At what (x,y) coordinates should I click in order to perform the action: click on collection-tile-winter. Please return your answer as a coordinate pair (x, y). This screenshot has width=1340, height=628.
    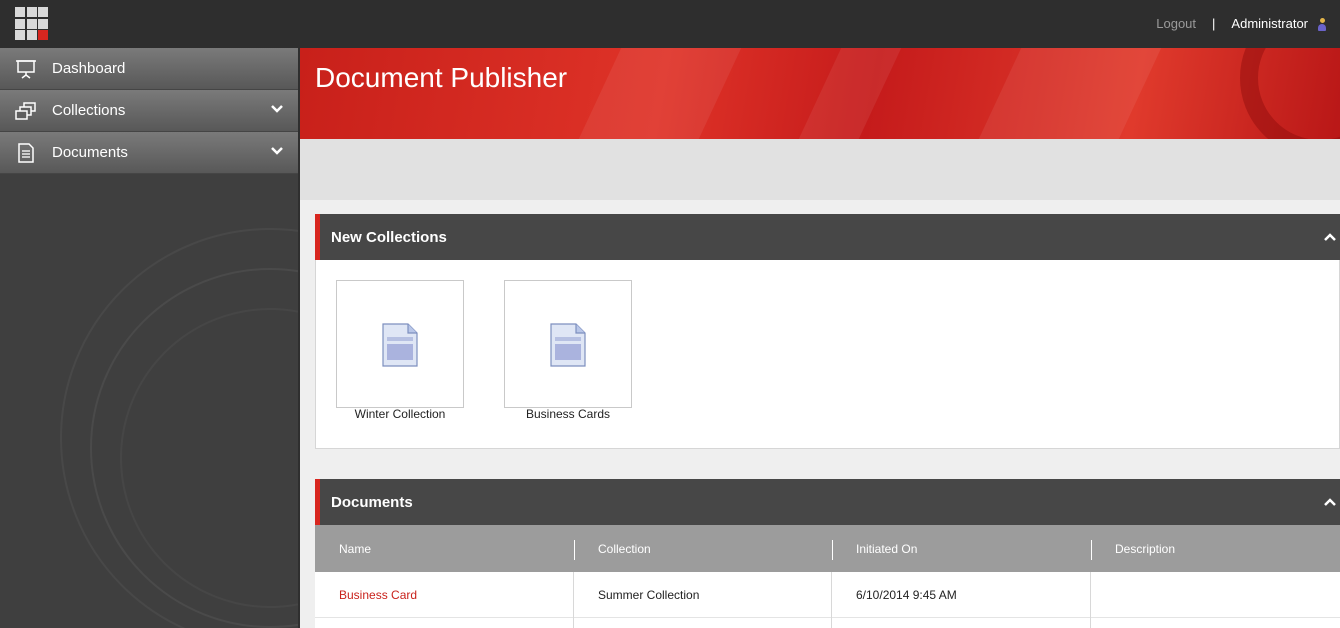
    Looking at the image, I should click on (400, 344).